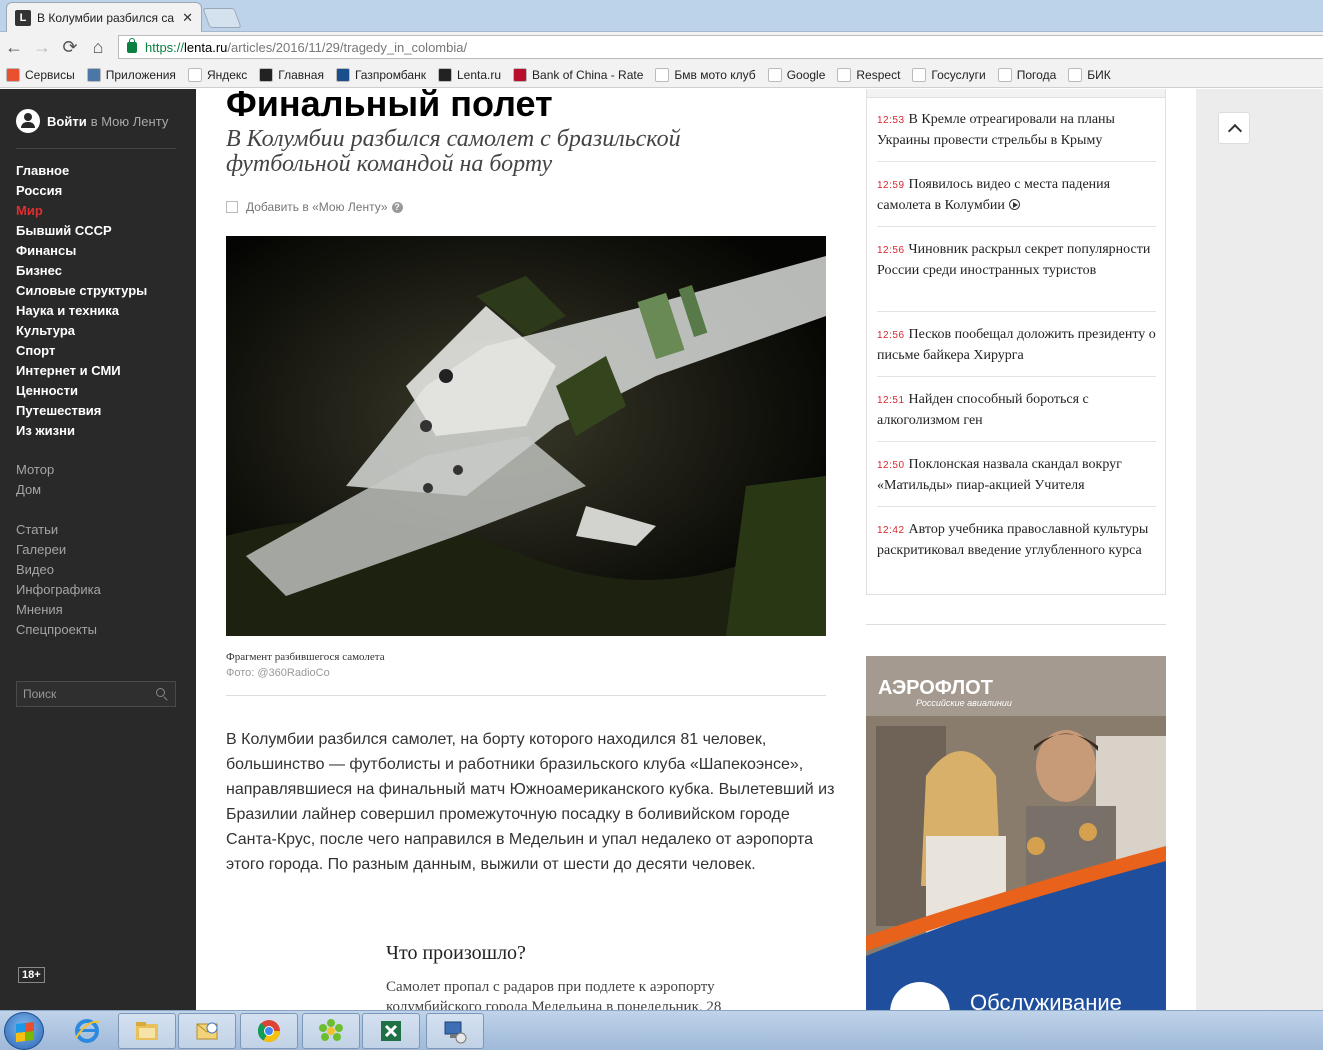  What do you see at coordinates (891, 530) in the screenshot?
I see `news-time: 12:42` at bounding box center [891, 530].